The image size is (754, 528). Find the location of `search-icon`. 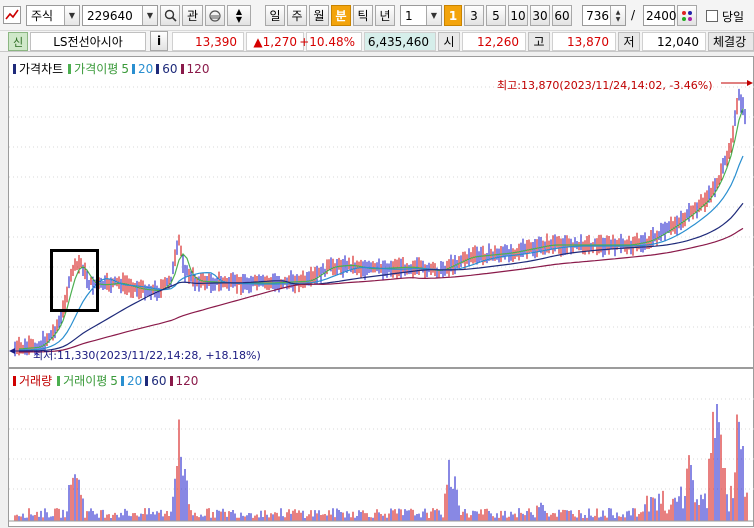

search-icon is located at coordinates (170, 15).